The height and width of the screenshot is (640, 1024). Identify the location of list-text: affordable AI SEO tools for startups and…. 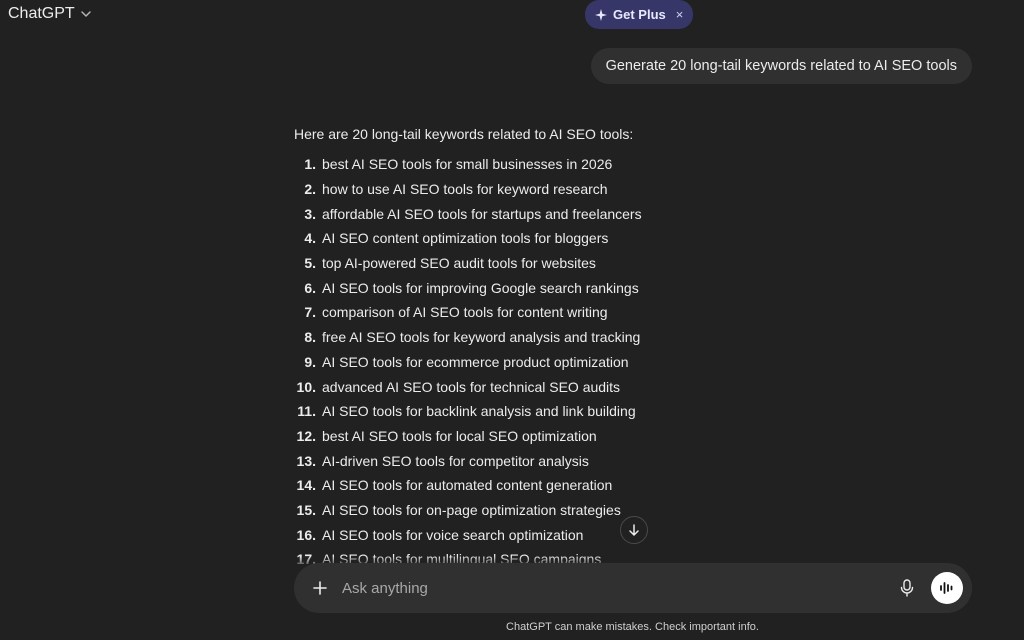
(482, 213).